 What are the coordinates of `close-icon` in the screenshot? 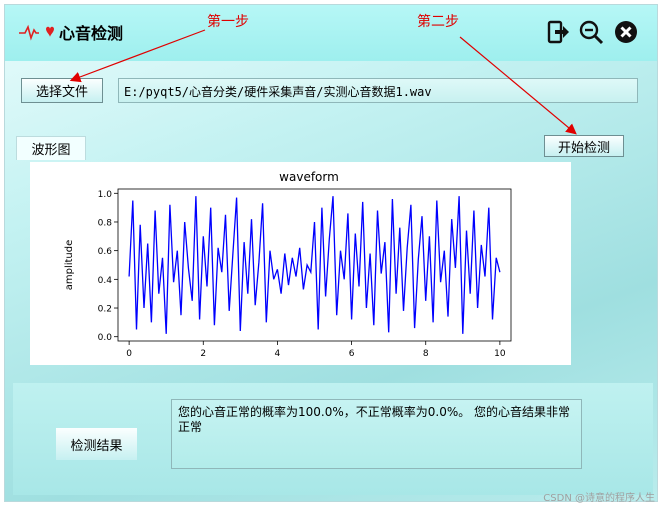 It's located at (626, 32).